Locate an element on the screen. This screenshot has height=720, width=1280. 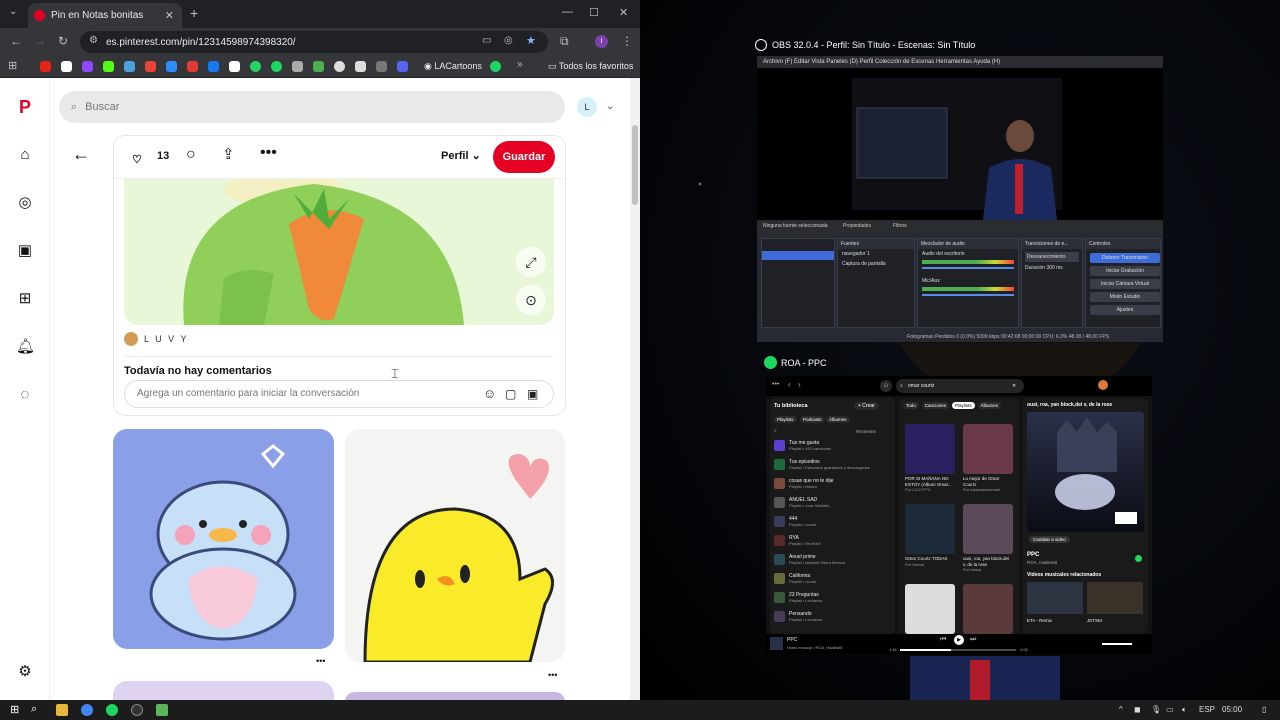
like-heart-icon: ♡ is located at coordinates (137, 159).